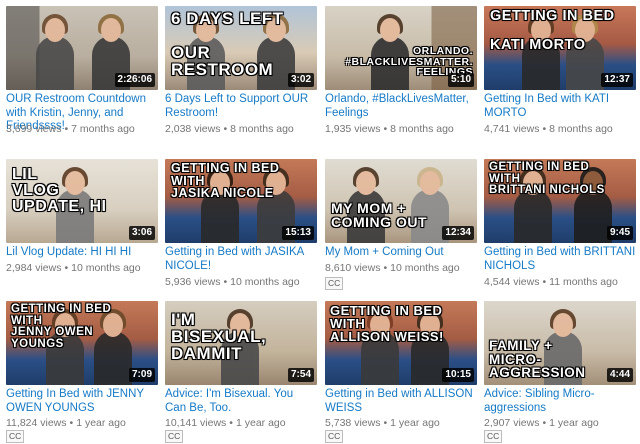  I want to click on thumbnail-text: GETTING IN BED WITH BRITTANI NICHOLS, so click(547, 178).